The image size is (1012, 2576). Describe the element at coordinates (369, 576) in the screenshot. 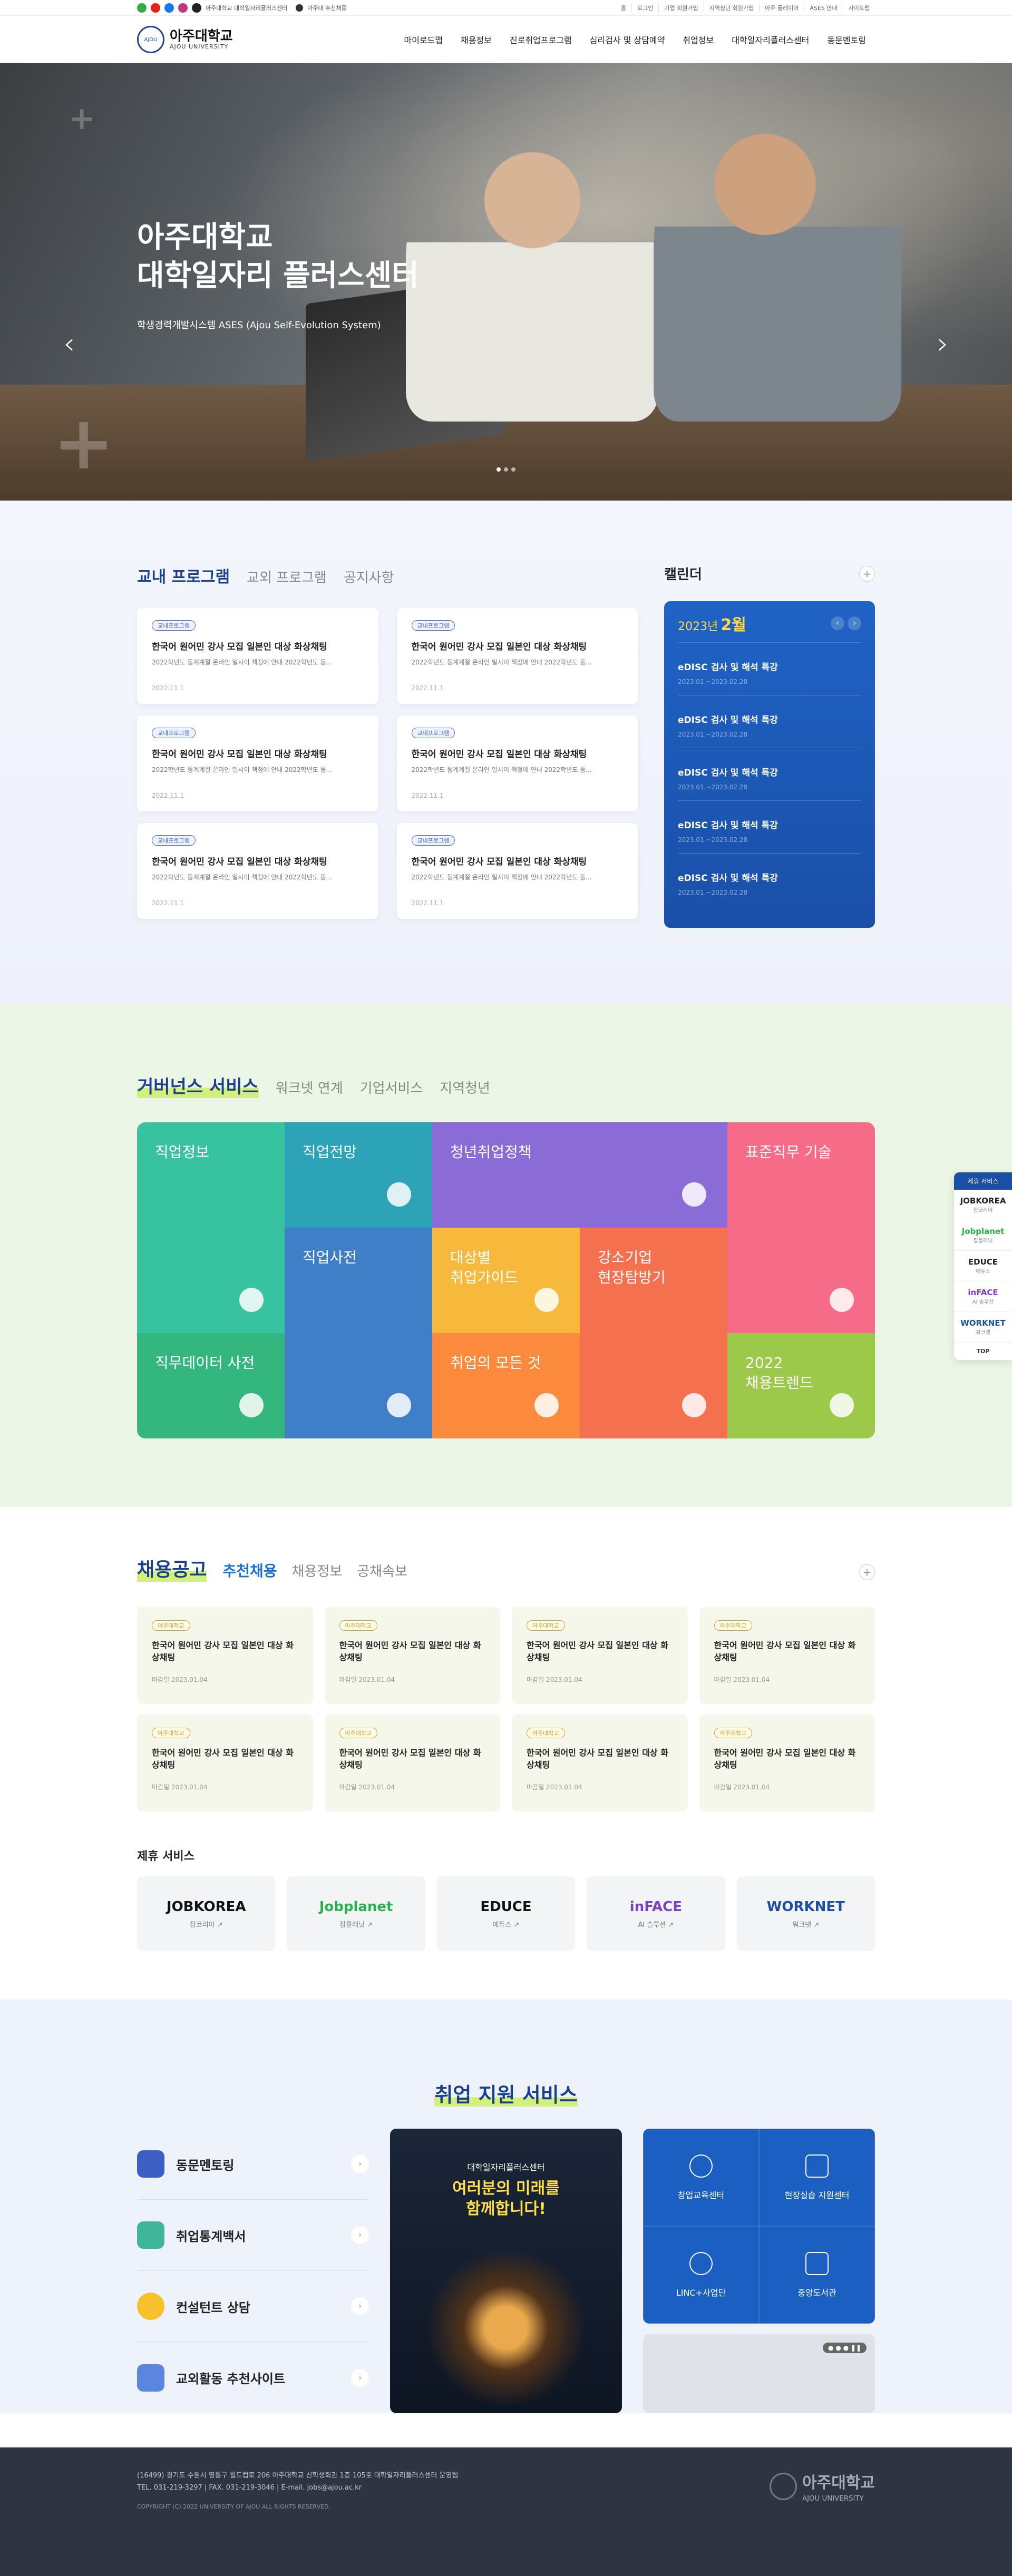

I see `tab-notice: 공지사항` at that location.